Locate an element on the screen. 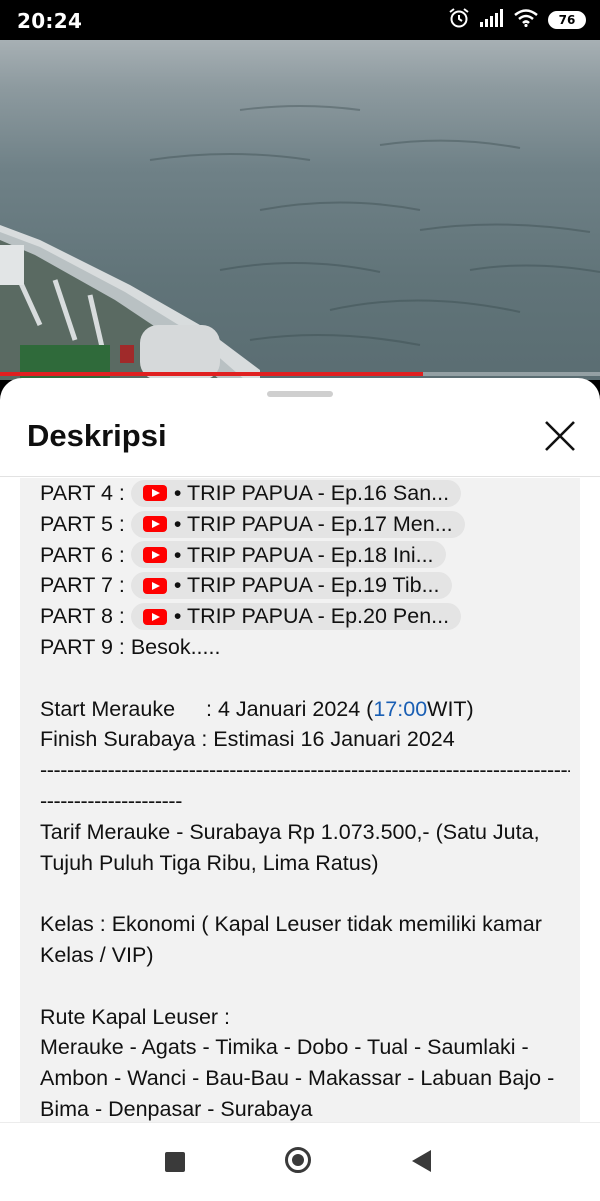 This screenshot has height=1201, width=600. start-label: Start Merauke is located at coordinates (108, 708).